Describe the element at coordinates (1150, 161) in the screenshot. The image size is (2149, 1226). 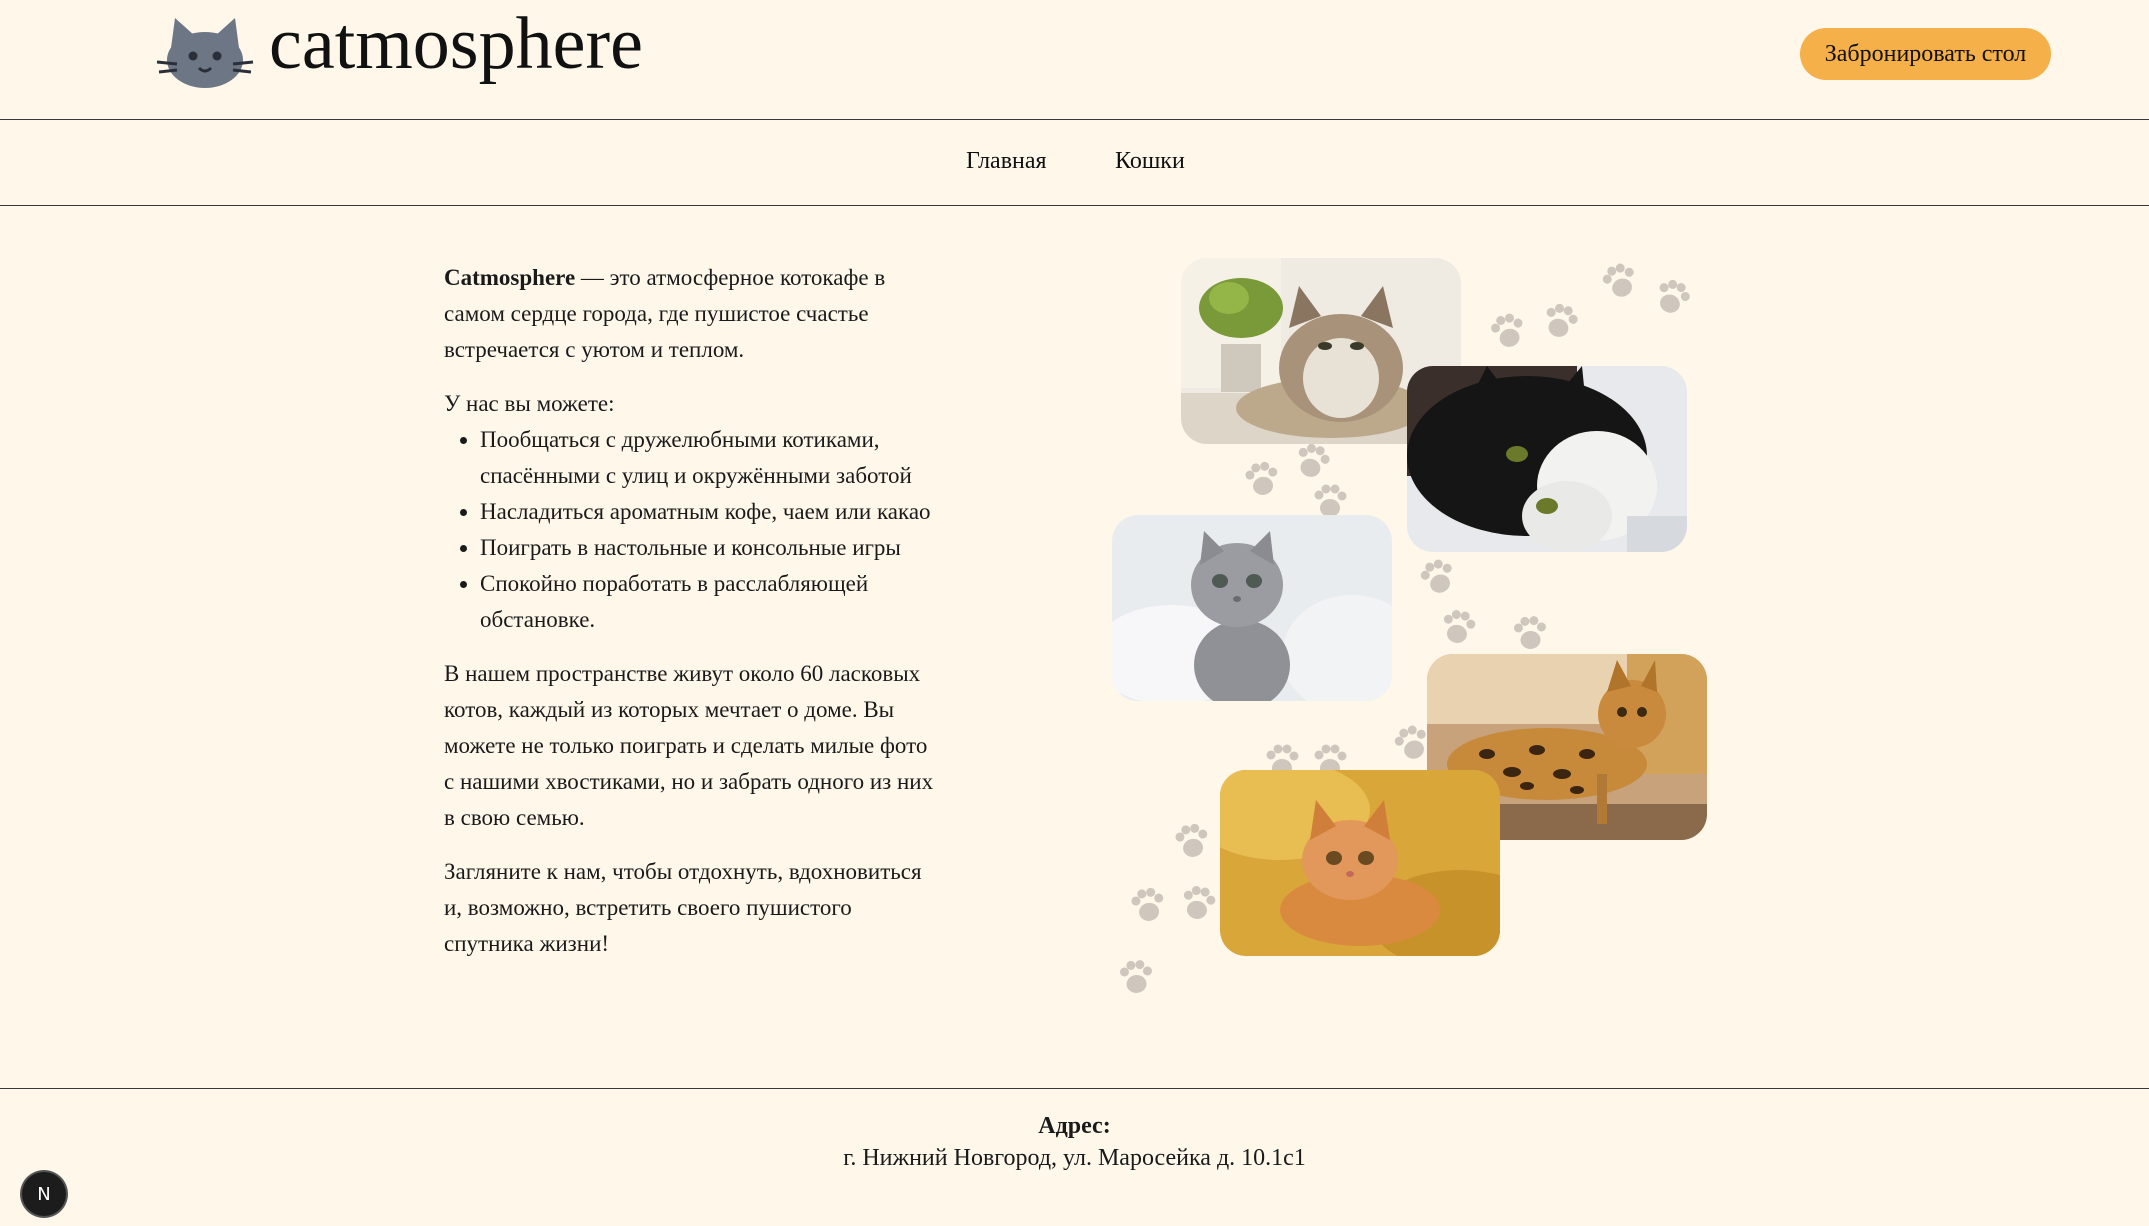
I see `nav-link-cats: Кошки` at that location.